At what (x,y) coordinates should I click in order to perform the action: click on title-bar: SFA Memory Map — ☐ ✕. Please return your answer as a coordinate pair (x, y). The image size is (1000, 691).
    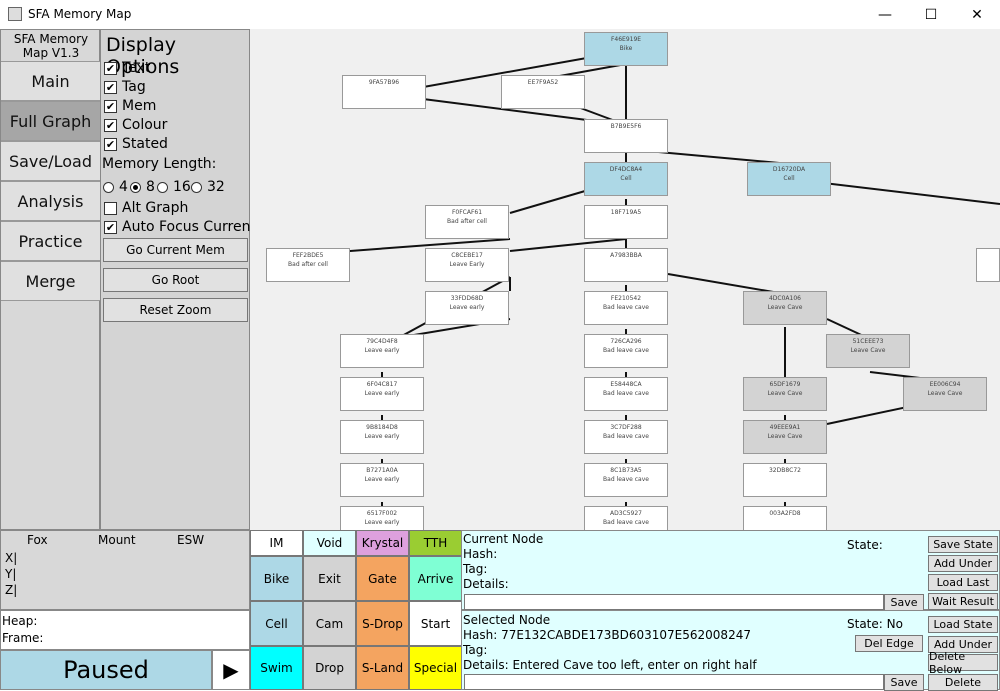
    Looking at the image, I should click on (500, 14).